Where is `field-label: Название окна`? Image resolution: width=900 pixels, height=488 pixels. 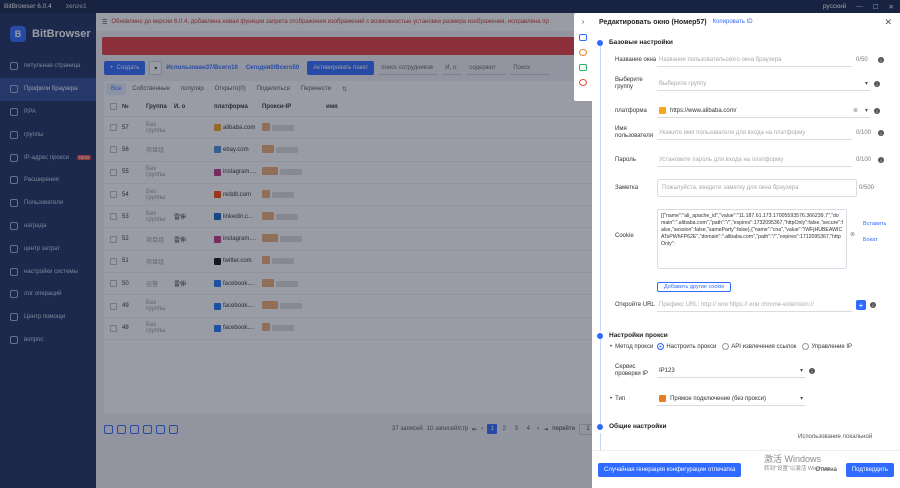
field-label: Название окна is located at coordinates (636, 59).